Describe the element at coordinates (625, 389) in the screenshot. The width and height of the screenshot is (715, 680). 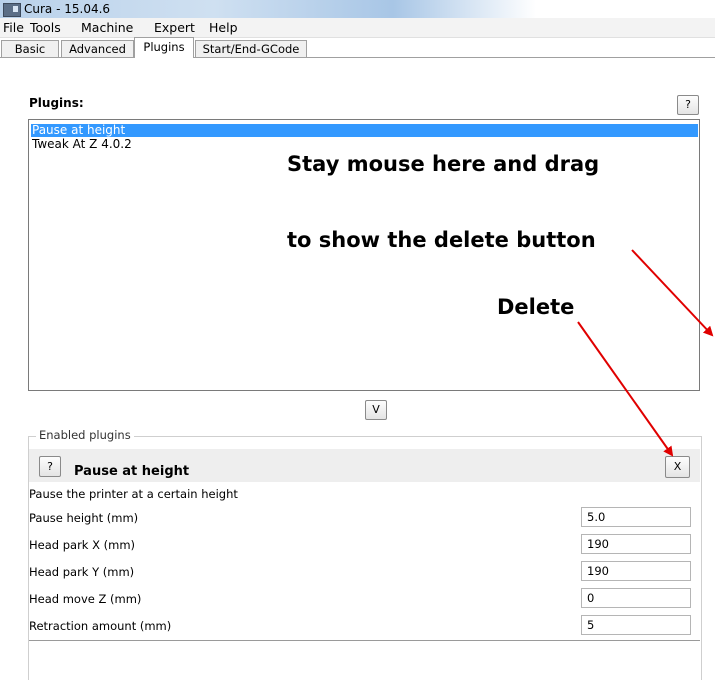
I see `delete-arrow` at that location.